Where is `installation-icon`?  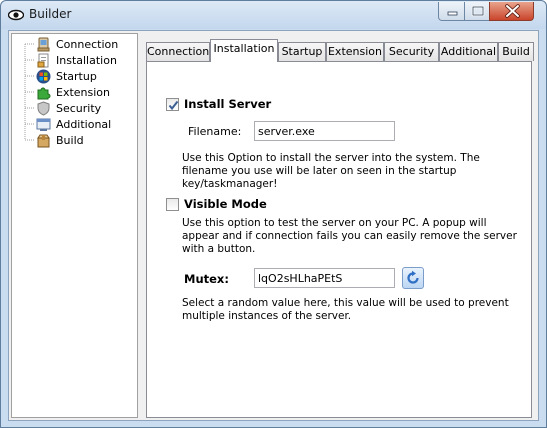
installation-icon is located at coordinates (43, 60).